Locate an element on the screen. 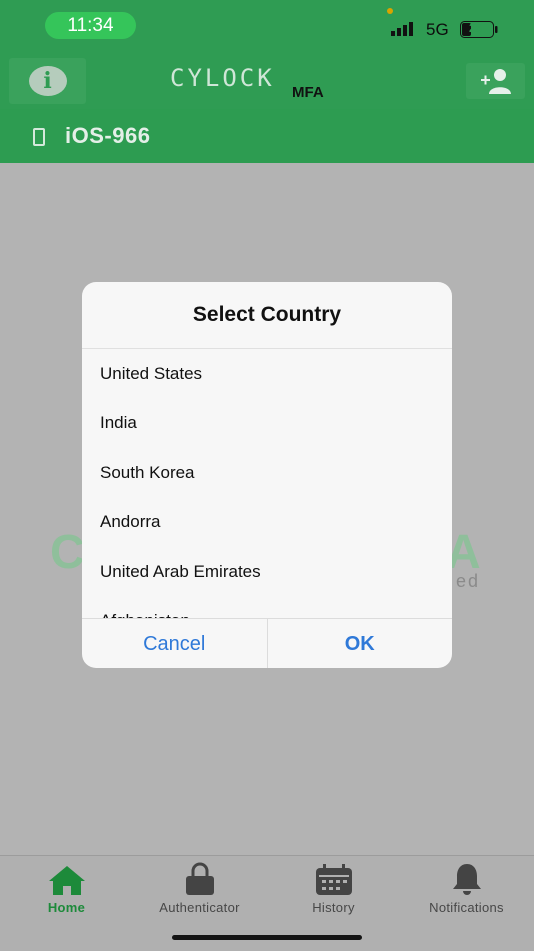 This screenshot has width=534, height=951. ok-button: OK is located at coordinates (359, 643).